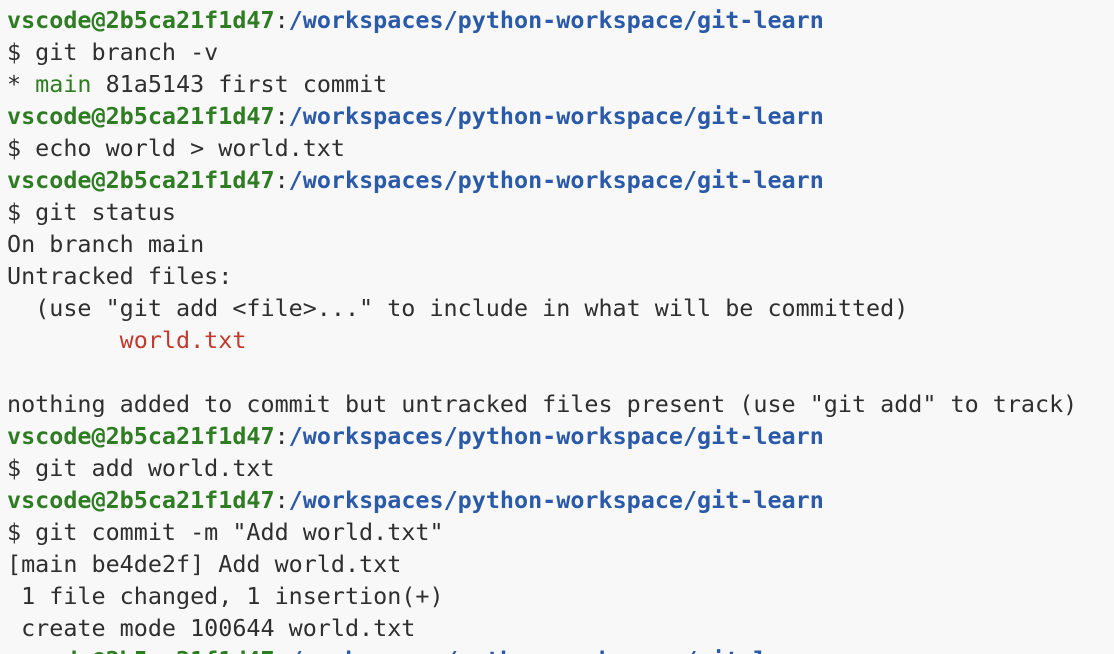 This screenshot has width=1114, height=654. Describe the element at coordinates (560, 468) in the screenshot. I see `command-line: $ git add world.txt` at that location.